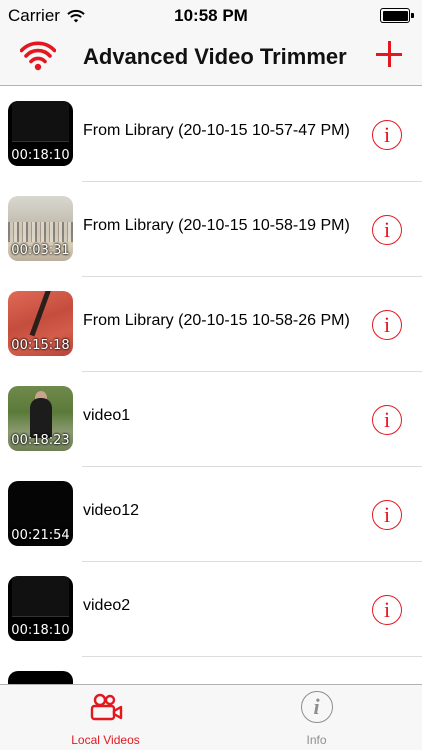 This screenshot has width=422, height=750. What do you see at coordinates (216, 130) in the screenshot?
I see `video-title: From Library (20-10-15 10-57-47 PM)` at bounding box center [216, 130].